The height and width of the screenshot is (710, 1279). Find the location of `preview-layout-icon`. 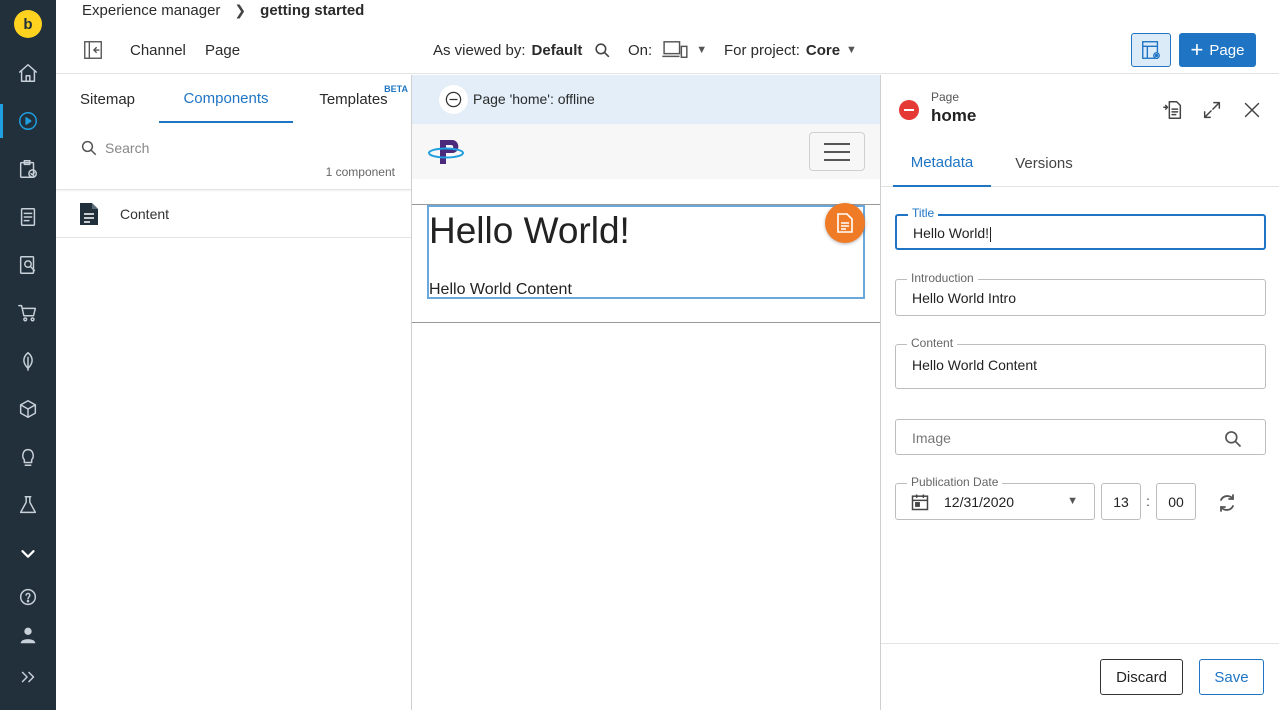

preview-layout-icon is located at coordinates (1151, 50).